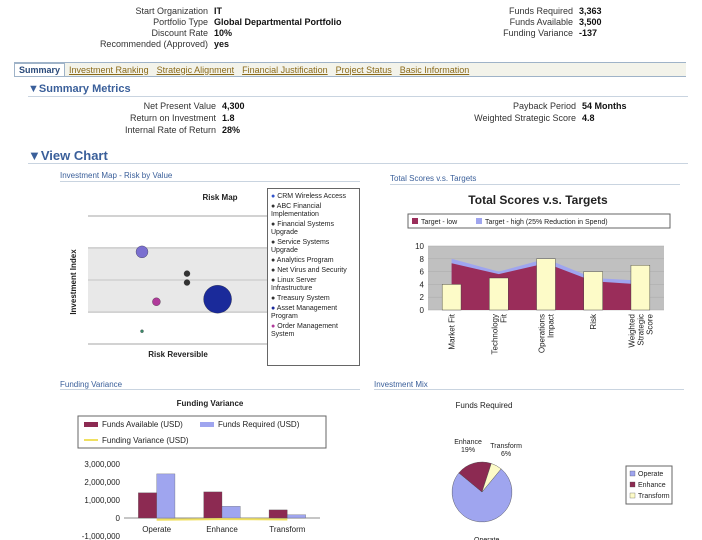 The image size is (702, 540). What do you see at coordinates (313, 271) in the screenshot?
I see `legend-item: ● Net Virus and Security` at bounding box center [313, 271].